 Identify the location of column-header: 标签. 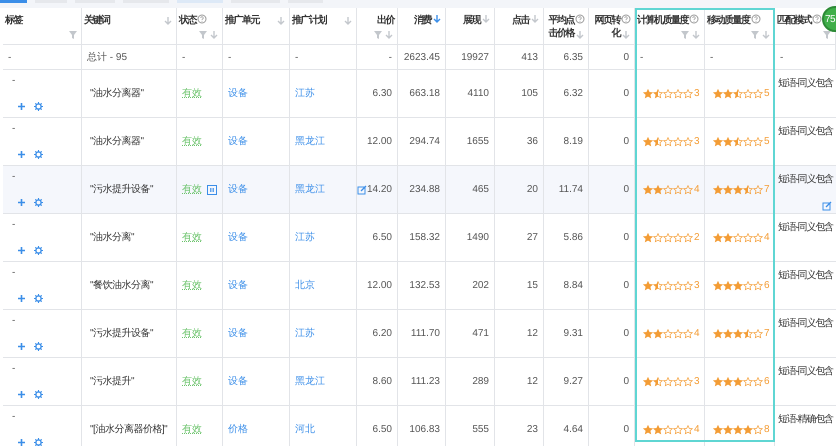
(13, 20).